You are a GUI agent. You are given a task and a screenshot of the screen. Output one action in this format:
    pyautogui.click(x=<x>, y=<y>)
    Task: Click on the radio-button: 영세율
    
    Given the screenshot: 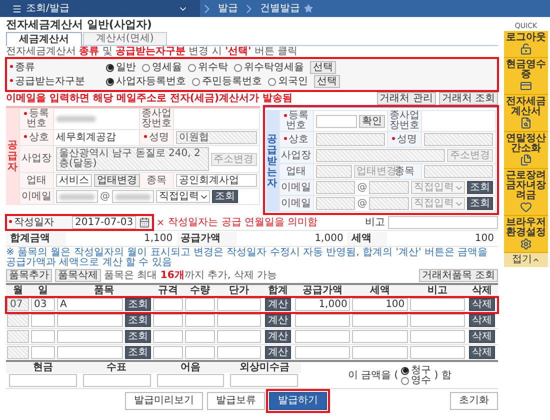 What is the action you would take?
    pyautogui.click(x=162, y=67)
    